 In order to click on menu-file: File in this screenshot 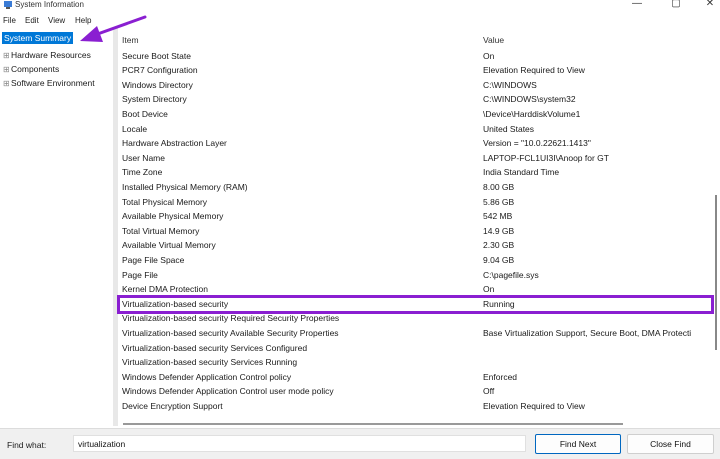, I will do `click(9, 20)`.